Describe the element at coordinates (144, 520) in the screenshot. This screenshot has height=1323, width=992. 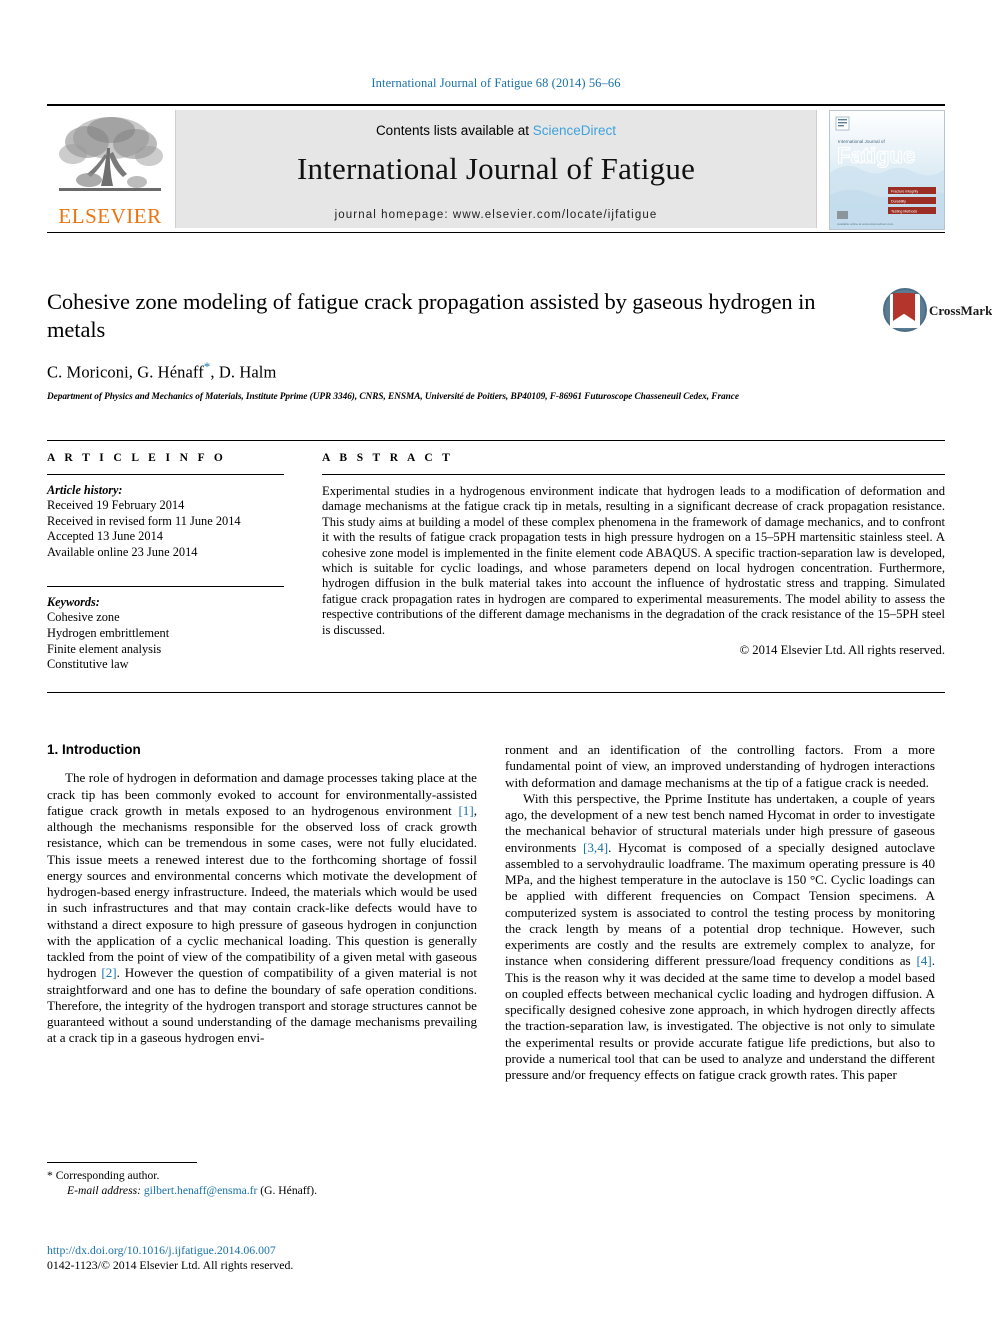
I see `history-item: Received in revised form 11 June 2014` at that location.